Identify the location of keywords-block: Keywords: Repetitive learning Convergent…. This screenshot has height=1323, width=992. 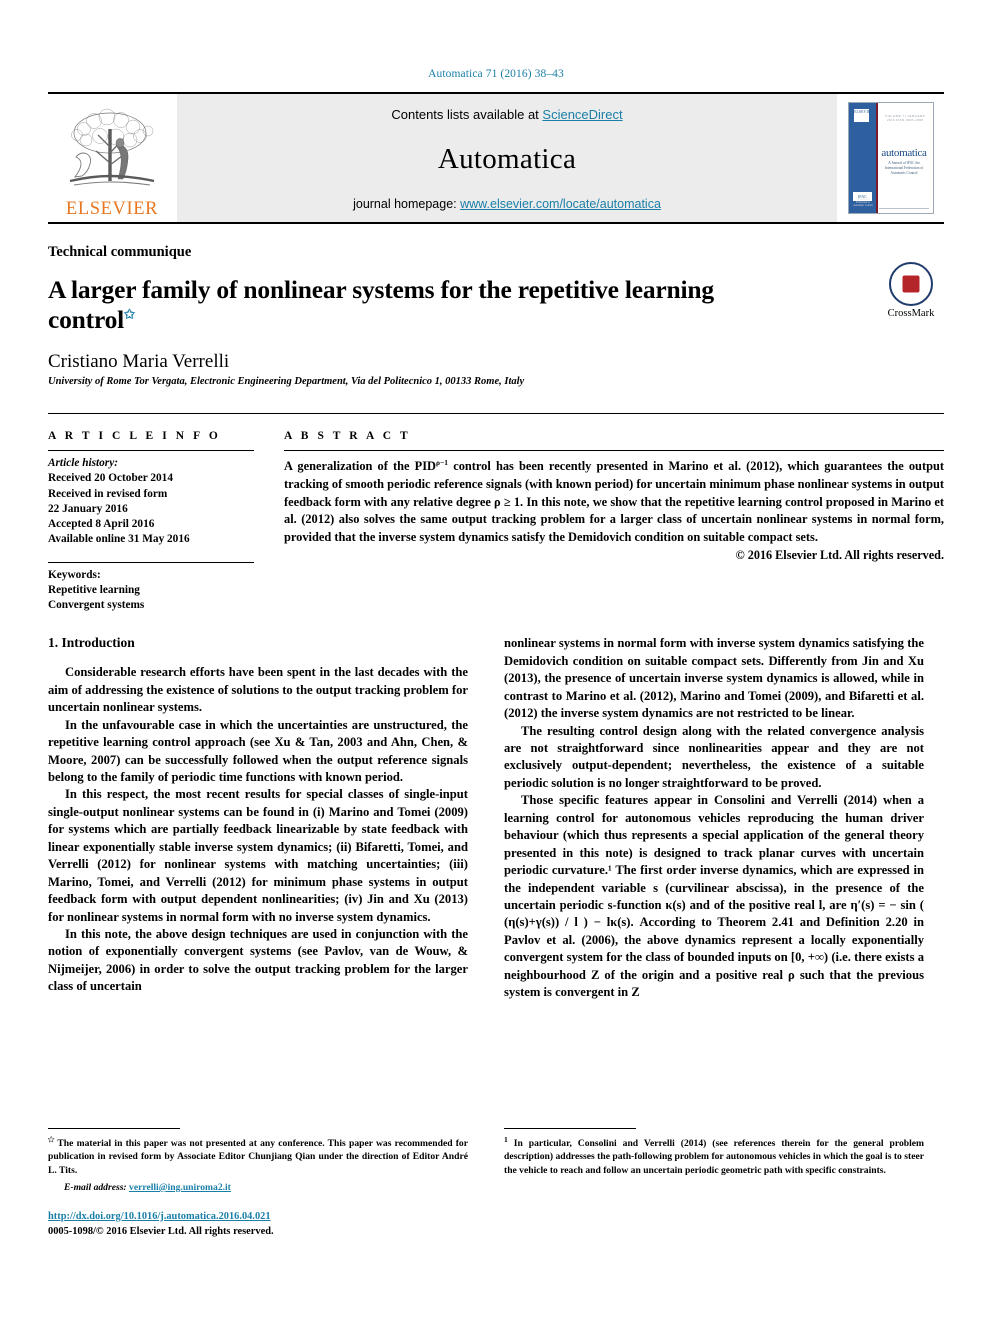
(151, 588).